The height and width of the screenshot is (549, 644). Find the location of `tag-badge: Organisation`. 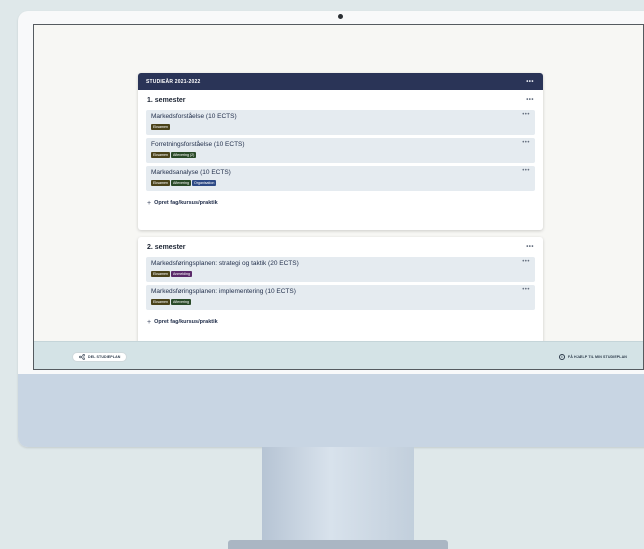

tag-badge: Organisation is located at coordinates (204, 183).